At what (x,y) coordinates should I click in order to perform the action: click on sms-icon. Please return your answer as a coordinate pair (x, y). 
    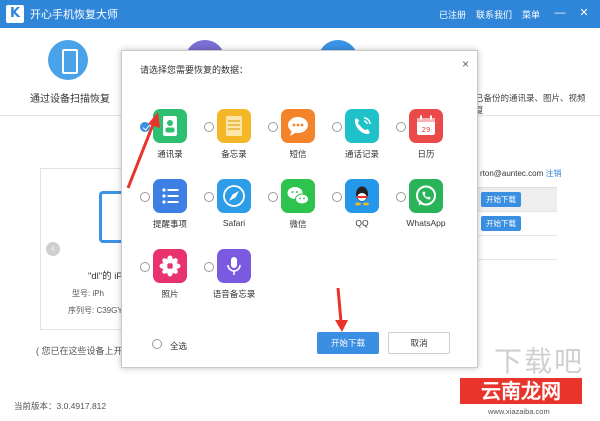
    Looking at the image, I should click on (298, 126).